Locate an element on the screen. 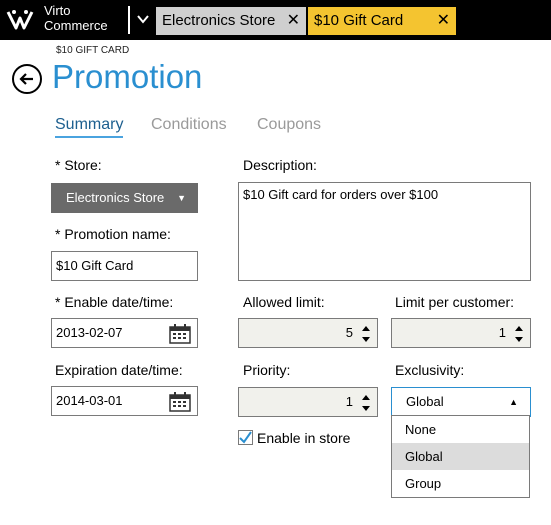  checkmark-icon is located at coordinates (245, 437).